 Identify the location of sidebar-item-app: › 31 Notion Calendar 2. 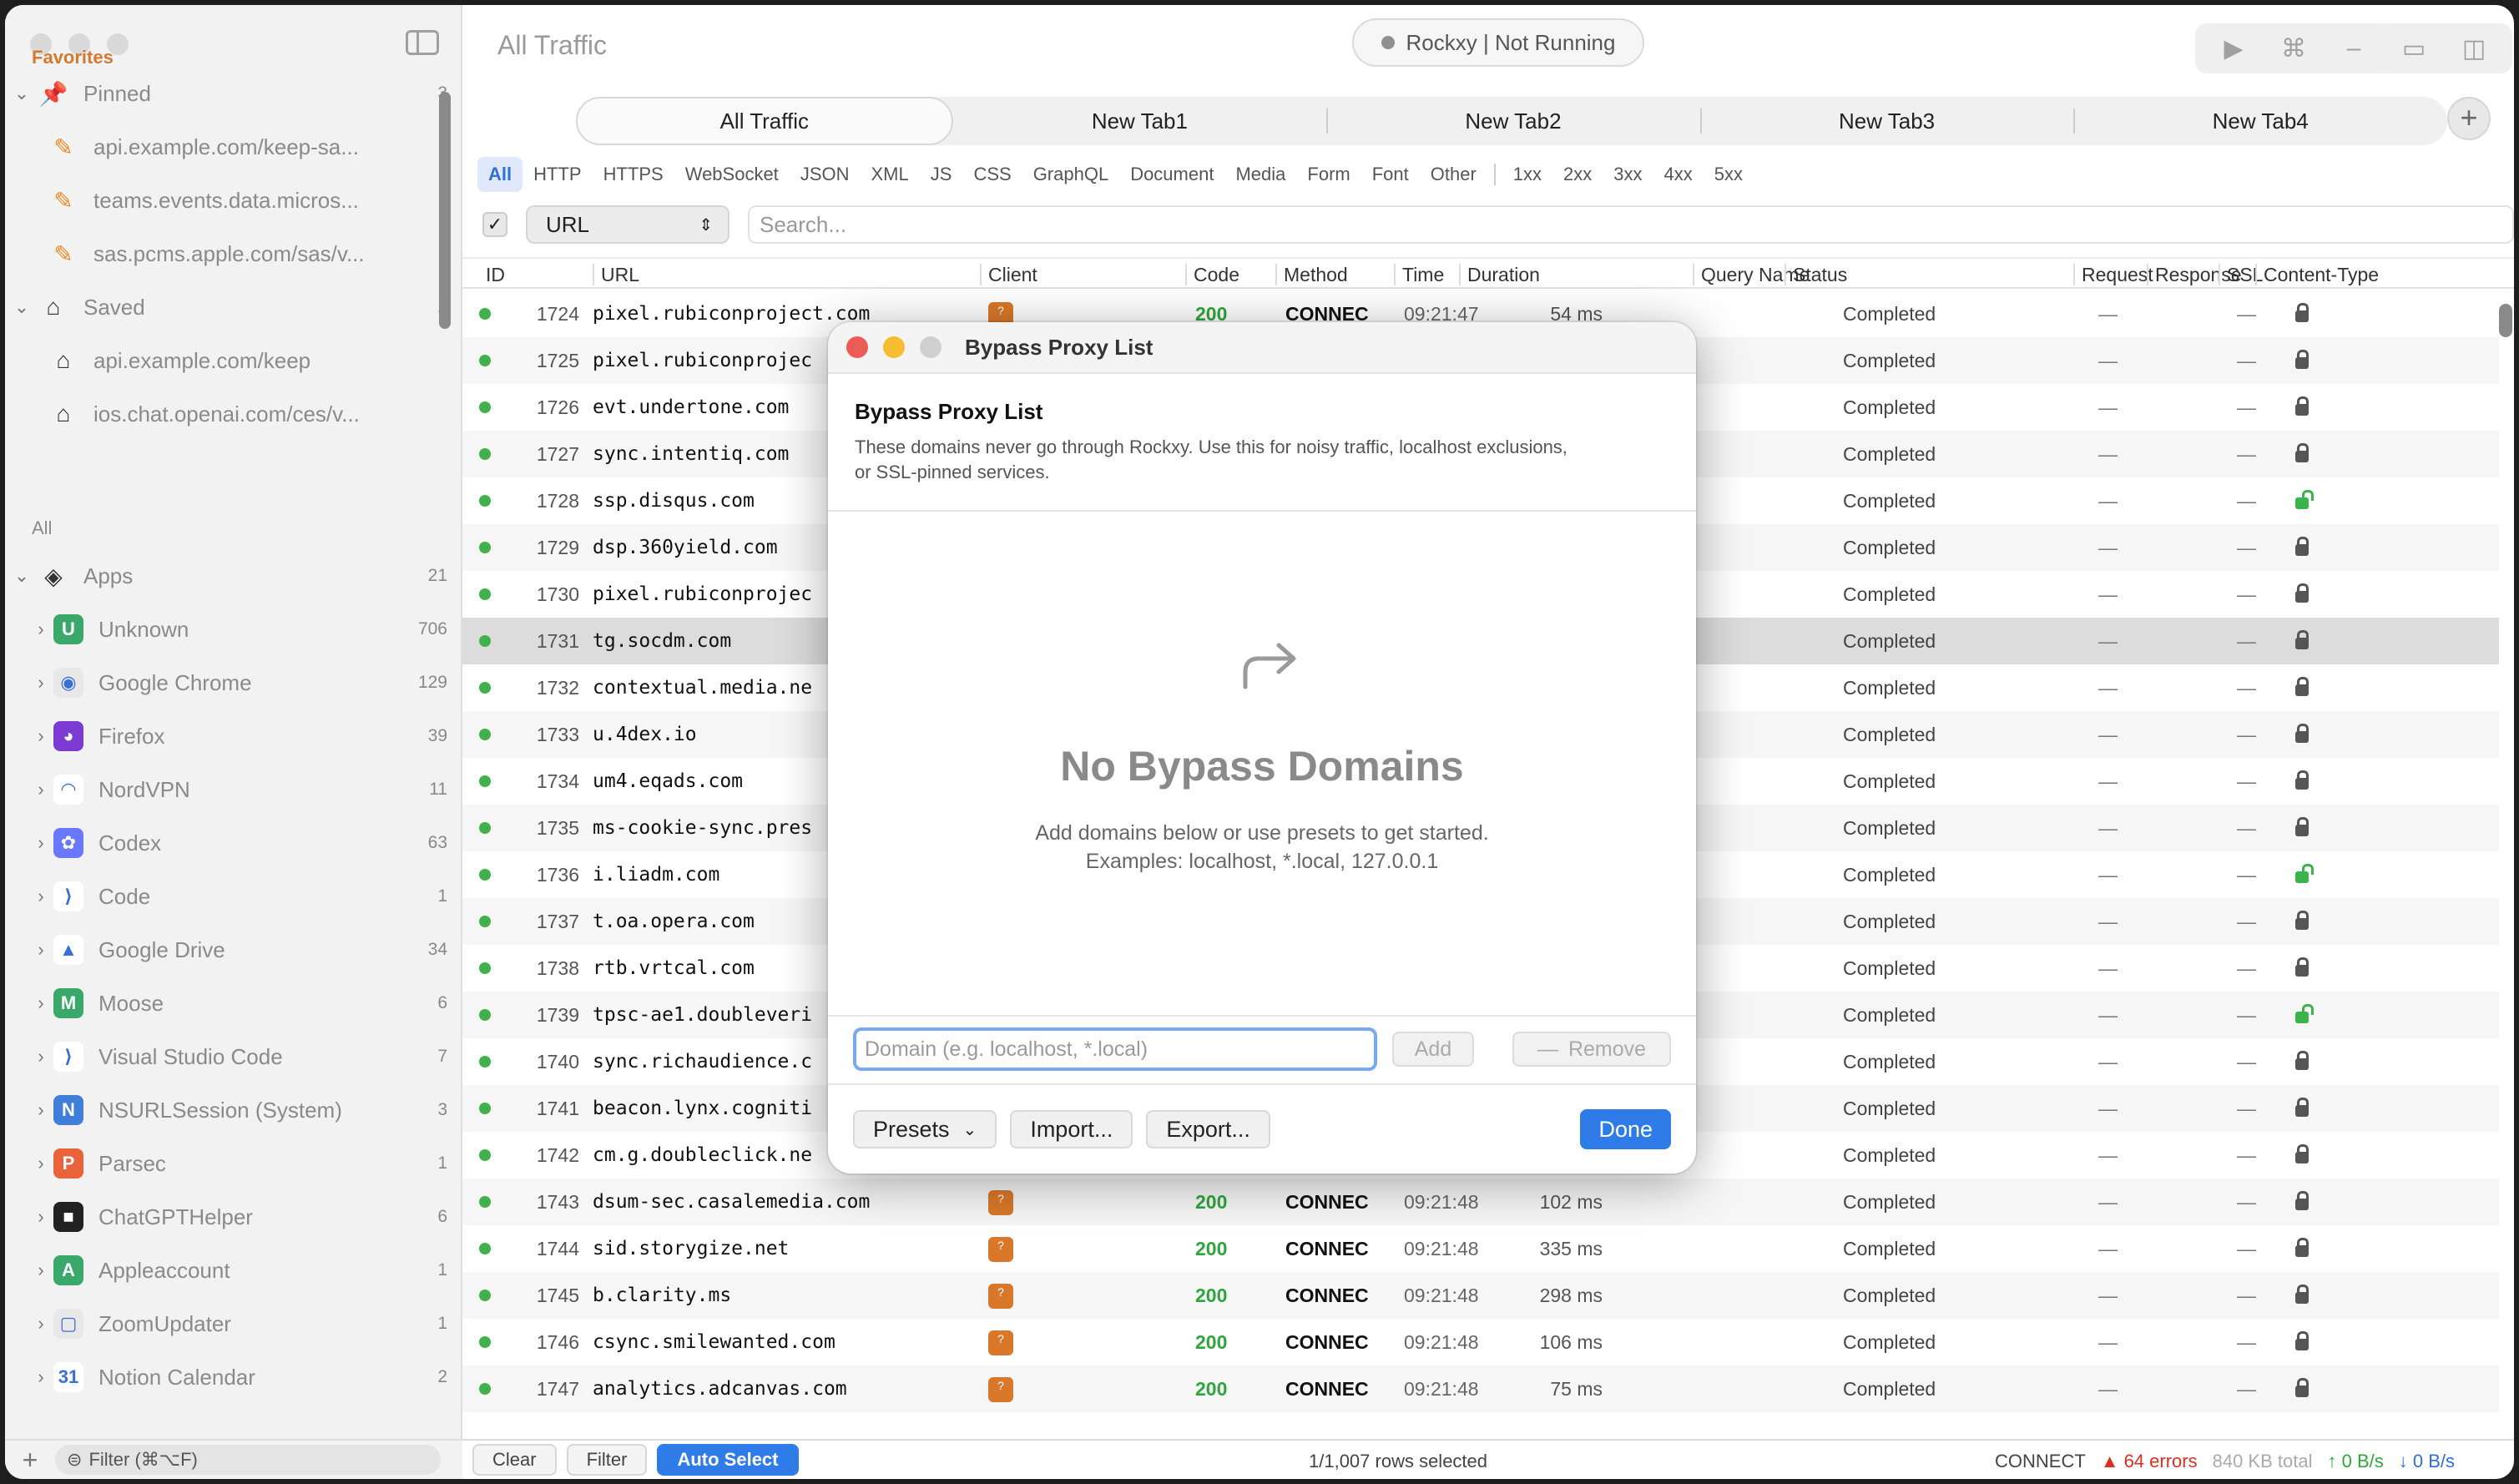
(226, 1377).